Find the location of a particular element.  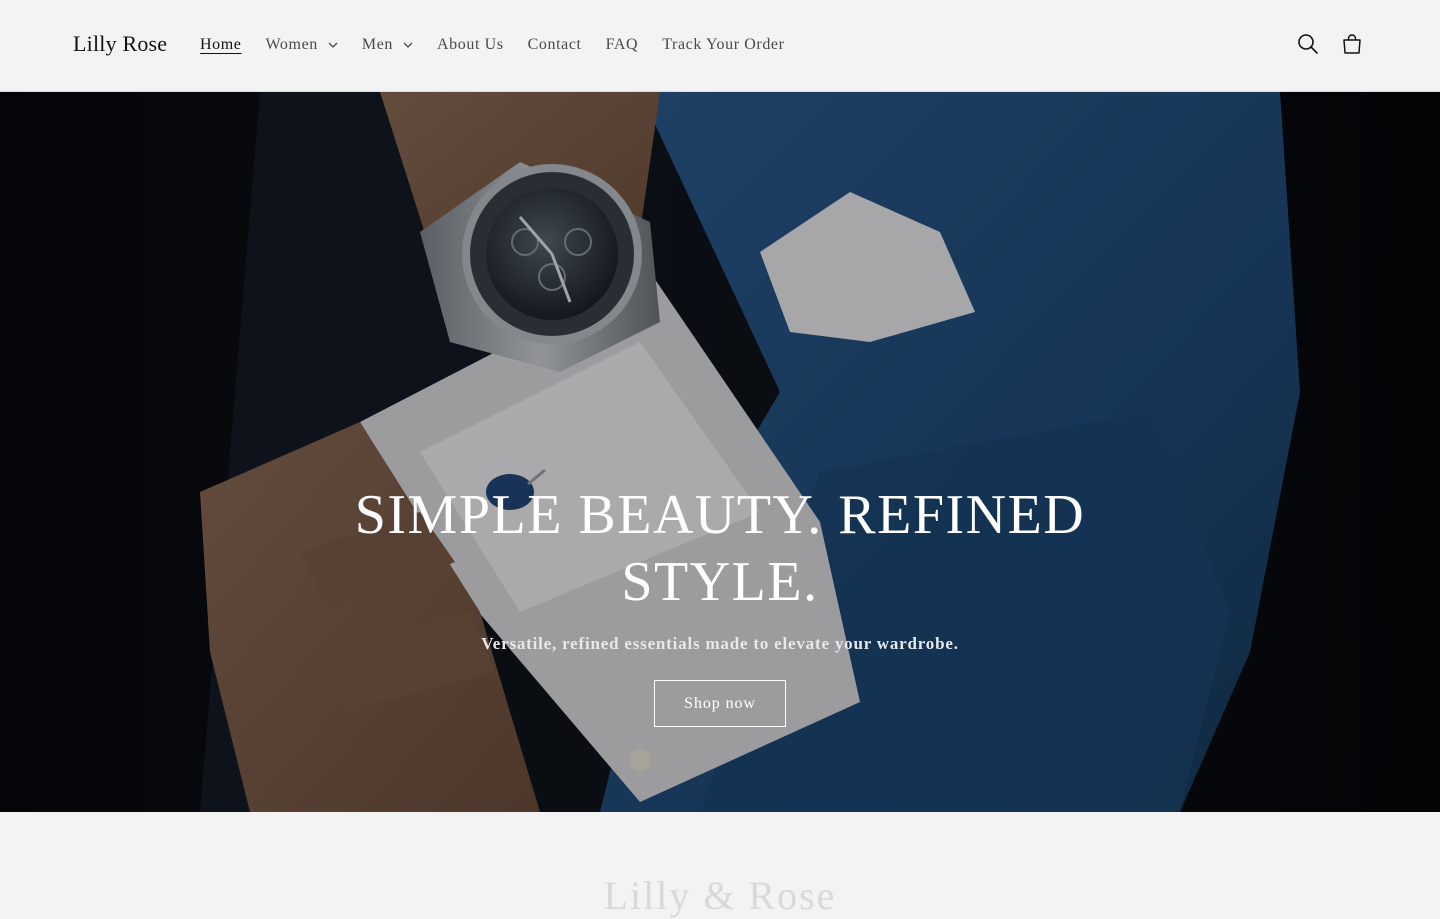

nav-item-about-us: About Us is located at coordinates (470, 45).